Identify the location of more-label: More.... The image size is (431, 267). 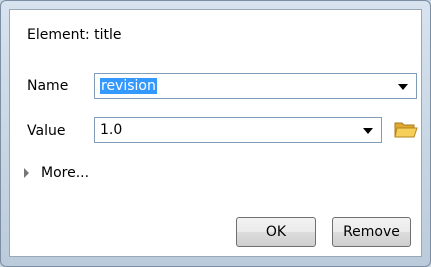
(65, 173).